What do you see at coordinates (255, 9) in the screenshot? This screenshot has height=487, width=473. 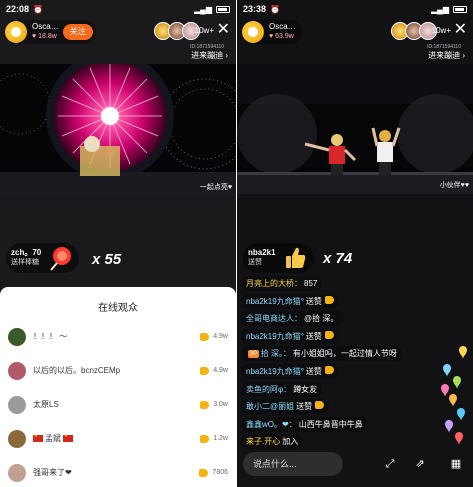 I see `clock: 23:38` at bounding box center [255, 9].